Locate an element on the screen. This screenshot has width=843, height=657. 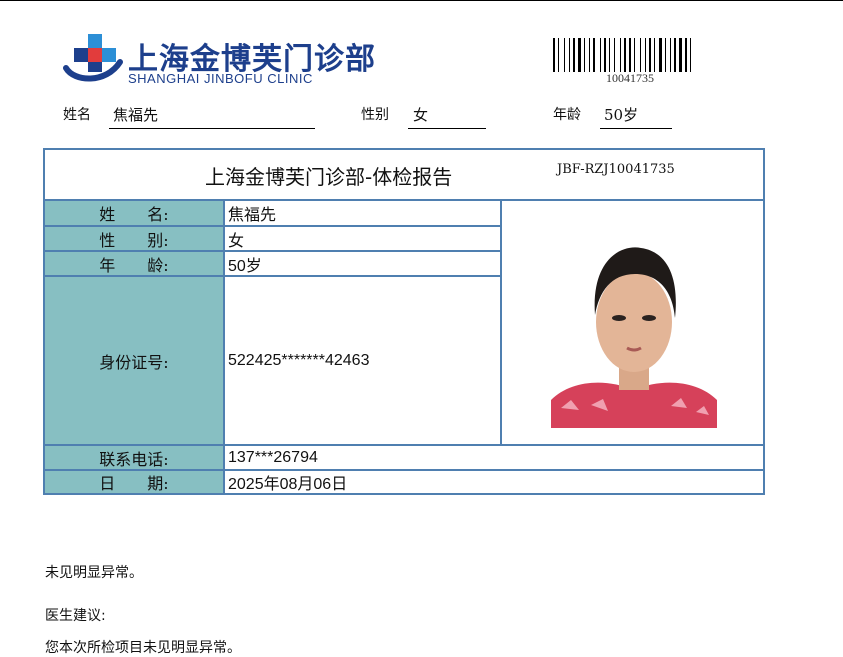
photo-divider is located at coordinates (501, 322).